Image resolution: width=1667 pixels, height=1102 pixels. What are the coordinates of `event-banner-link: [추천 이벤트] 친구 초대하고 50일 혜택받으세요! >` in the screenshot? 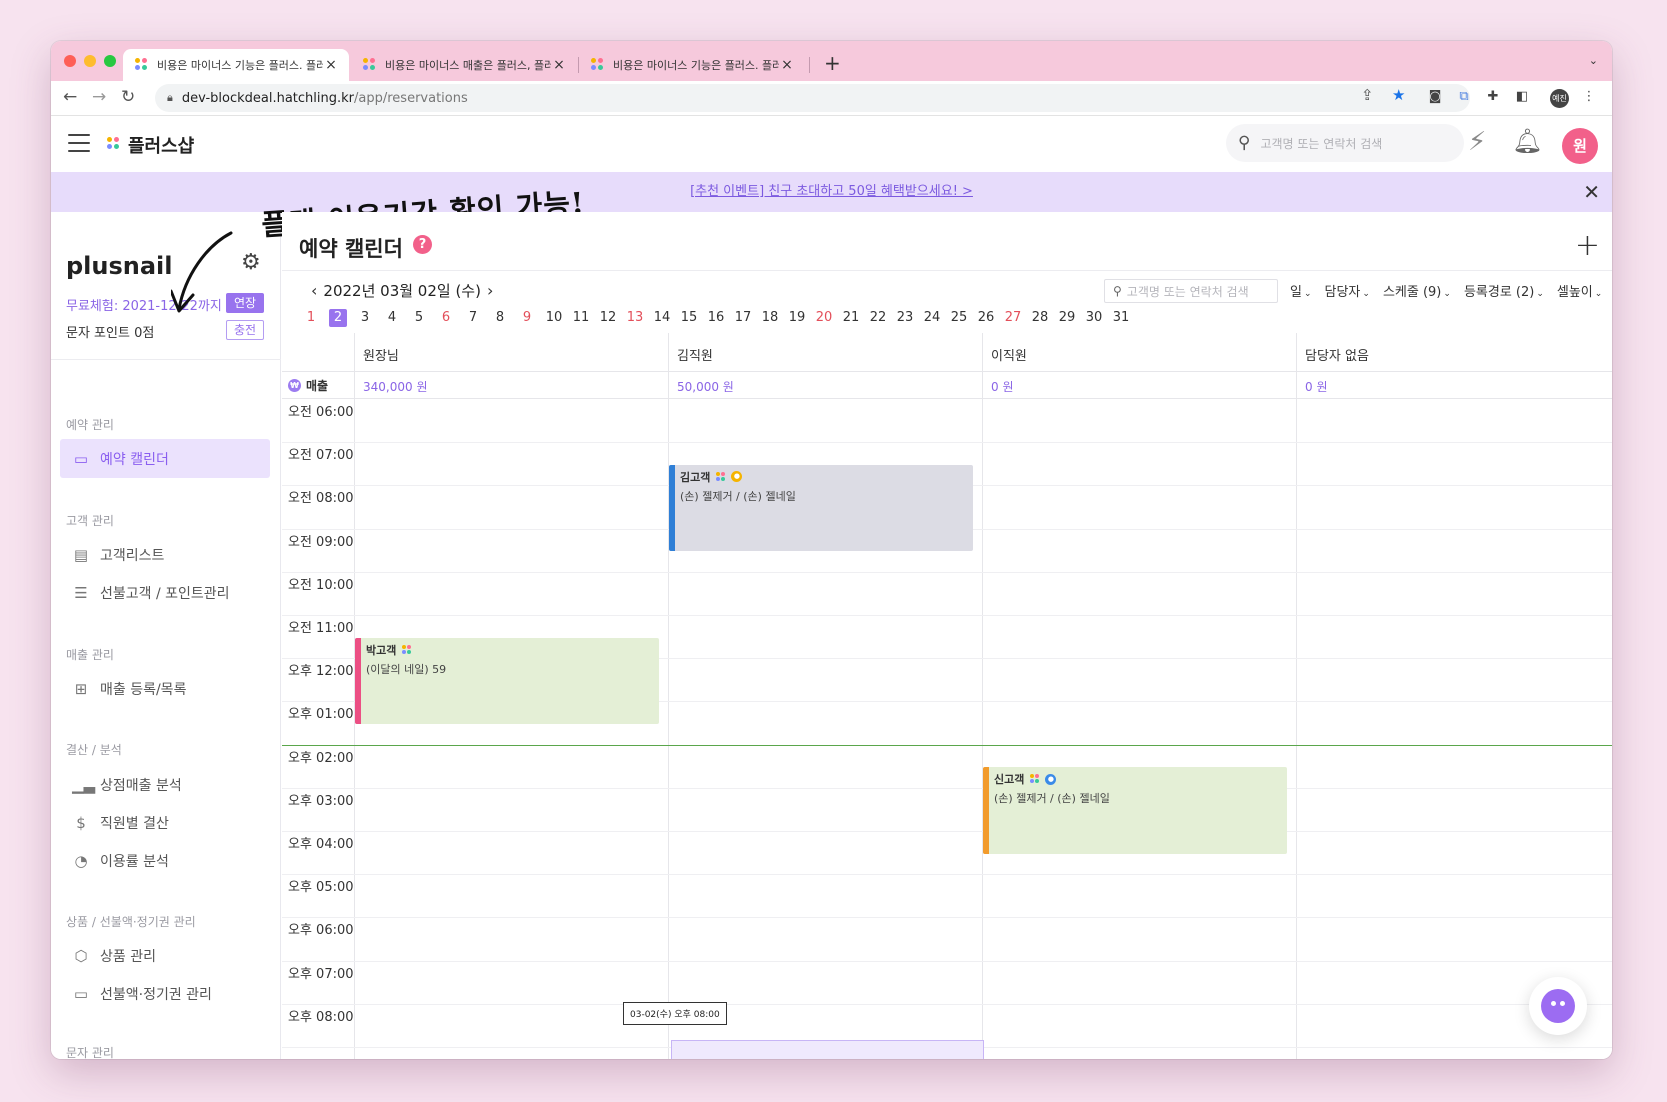 It's located at (831, 191).